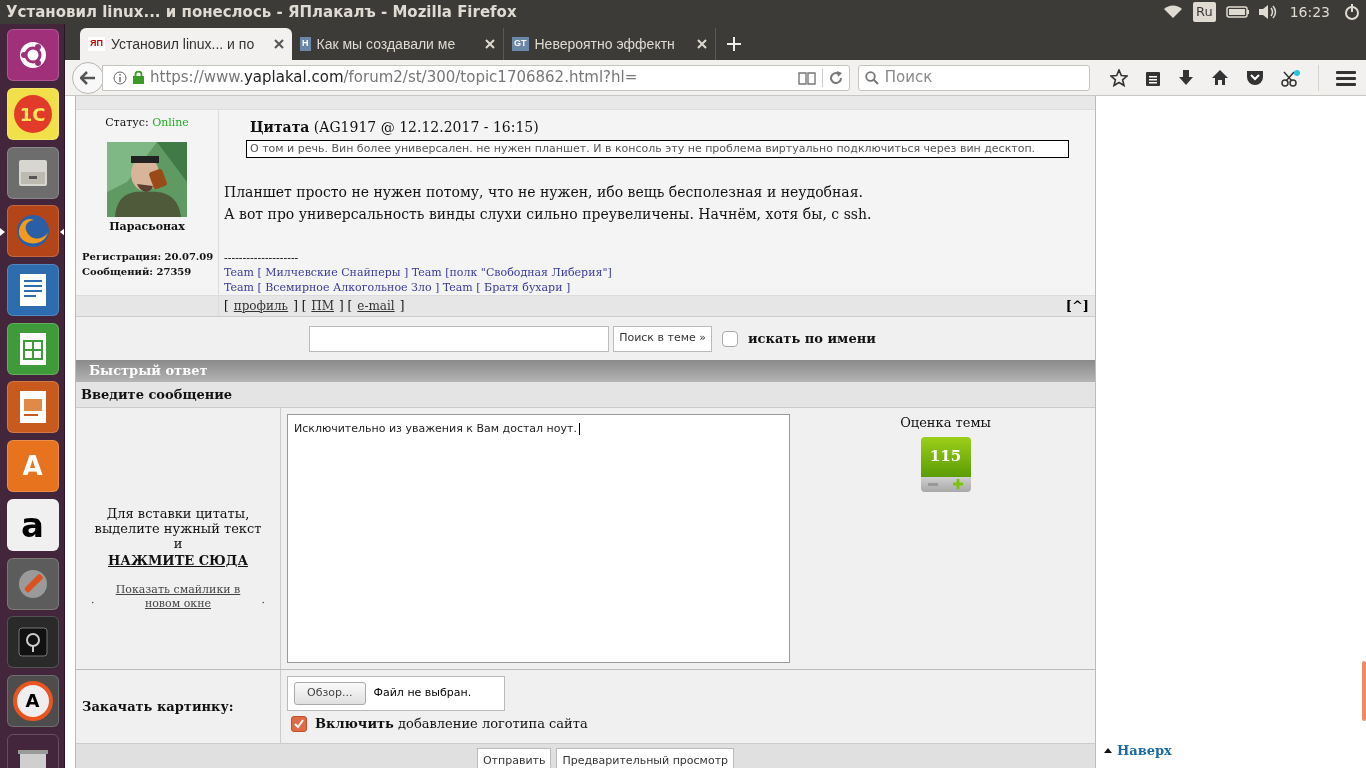 The height and width of the screenshot is (768, 1366). What do you see at coordinates (422, 693) in the screenshot?
I see `file-status: Файл не выбран.` at bounding box center [422, 693].